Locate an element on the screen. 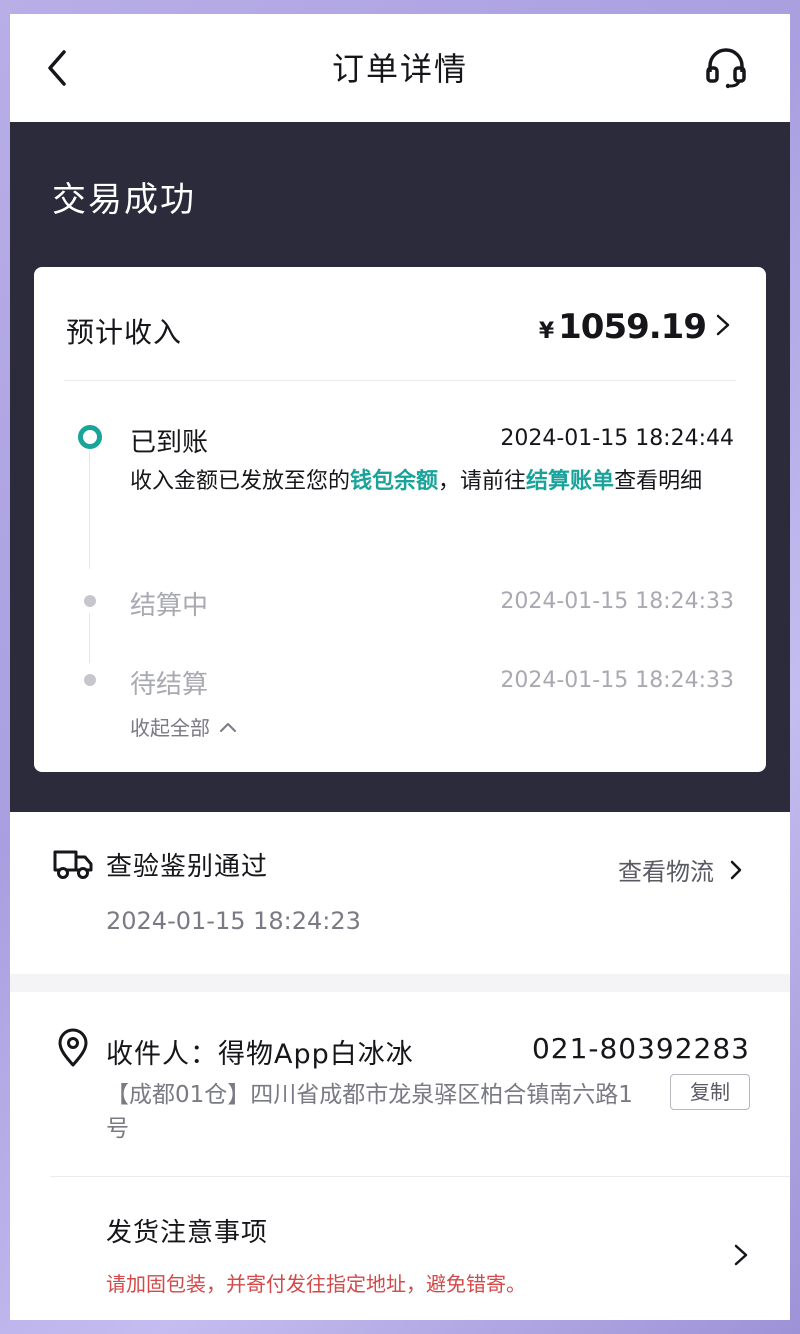 Image resolution: width=800 pixels, height=1334 pixels. page-title: 订单详情 is located at coordinates (399, 69).